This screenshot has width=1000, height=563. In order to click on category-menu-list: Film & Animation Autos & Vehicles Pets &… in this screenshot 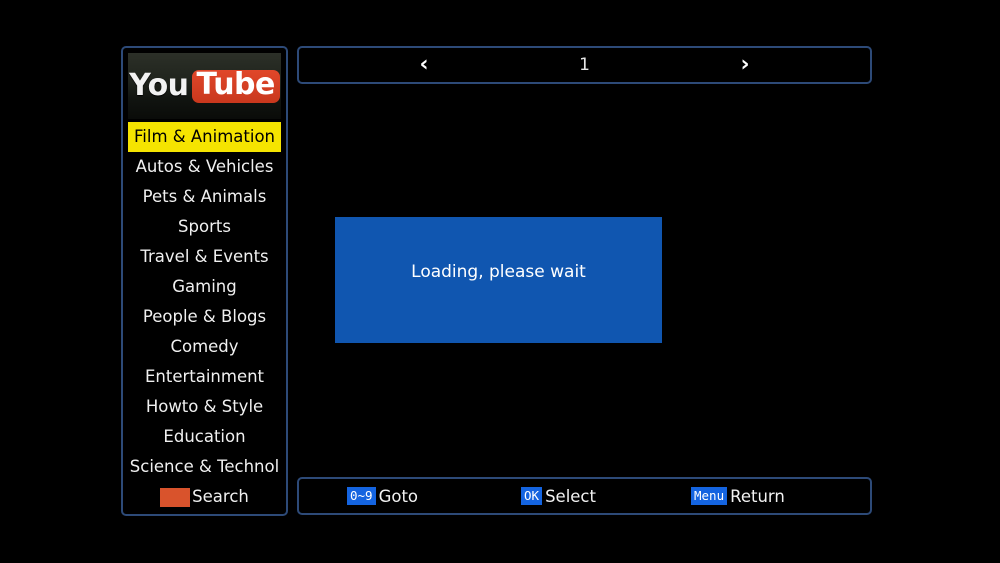, I will do `click(204, 318)`.